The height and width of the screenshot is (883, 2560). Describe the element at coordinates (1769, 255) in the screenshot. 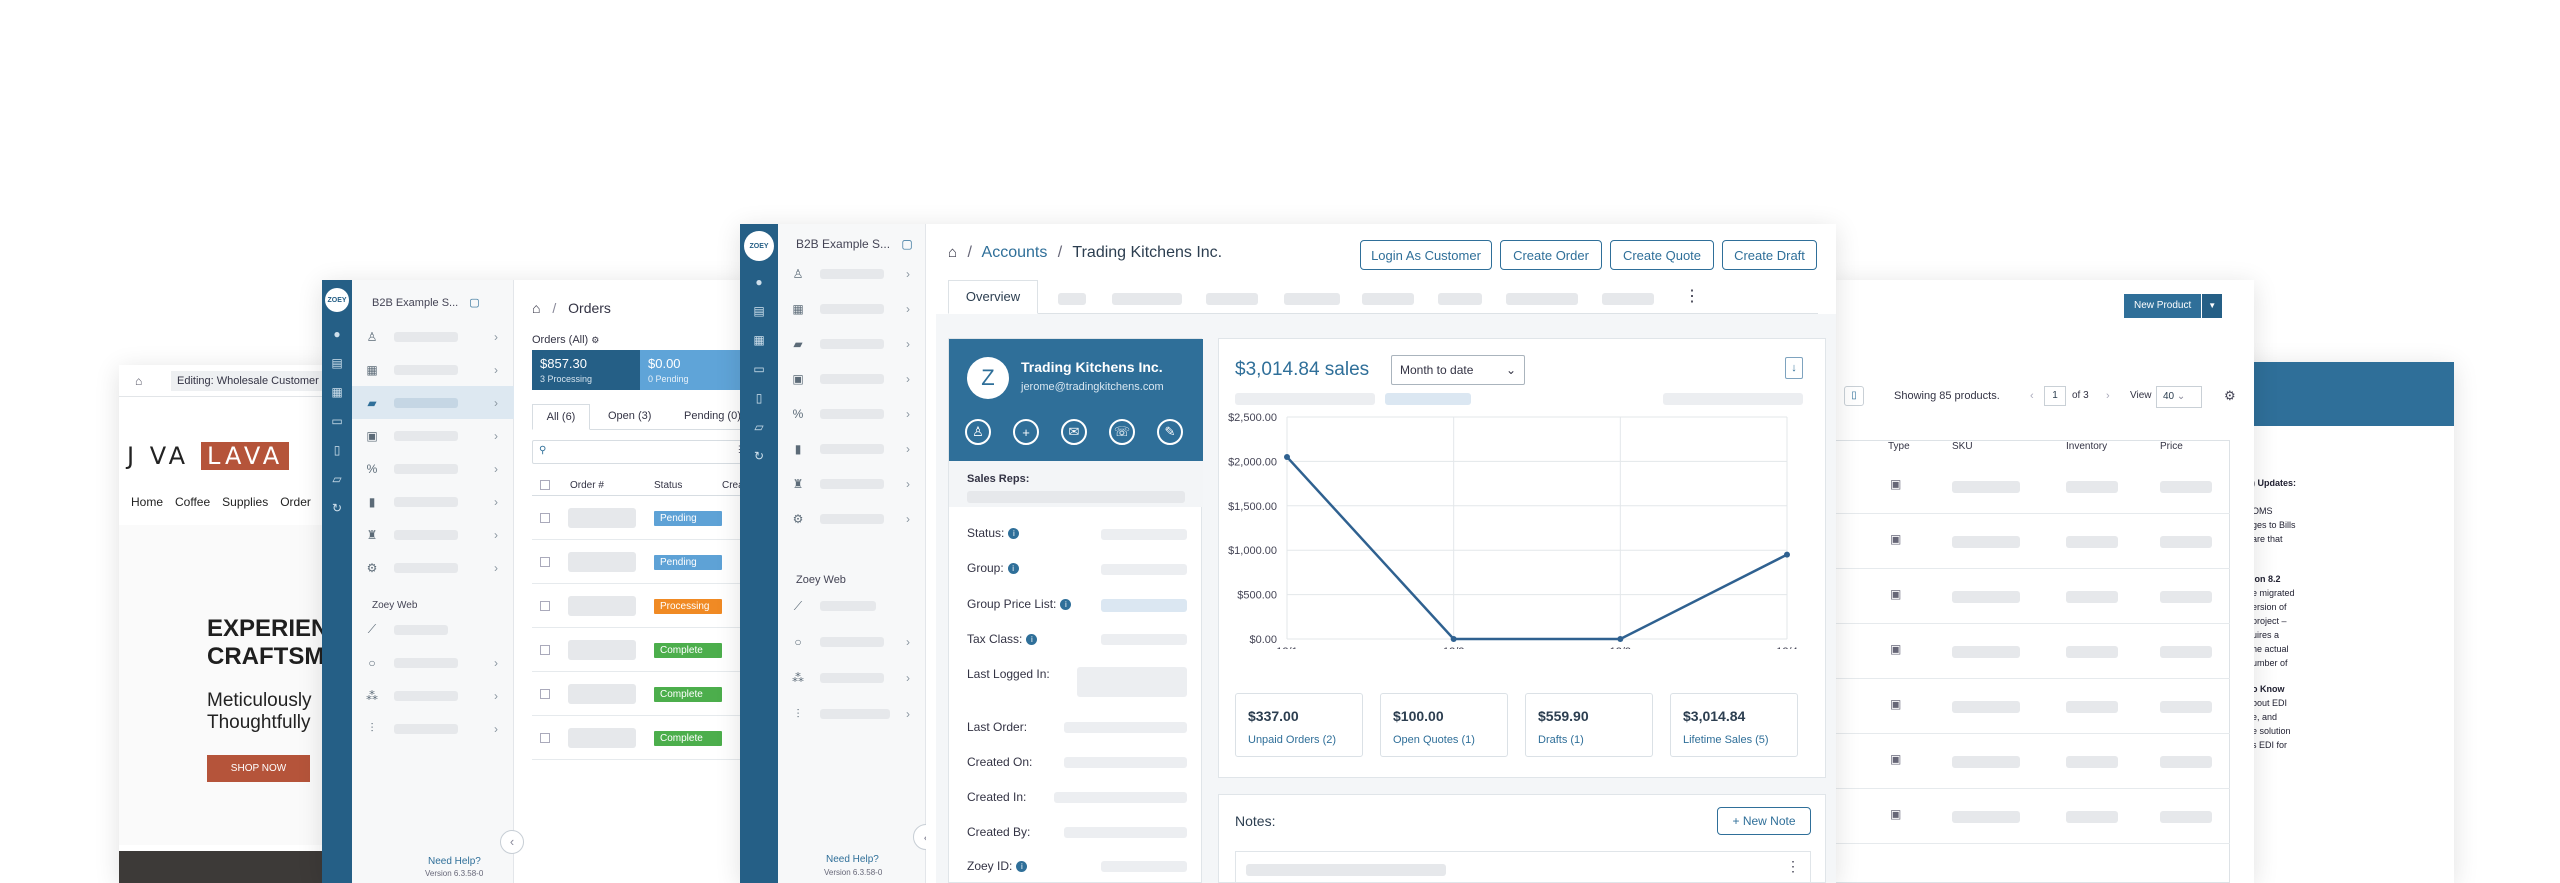

I see `create-draft-button: Create Draft` at that location.